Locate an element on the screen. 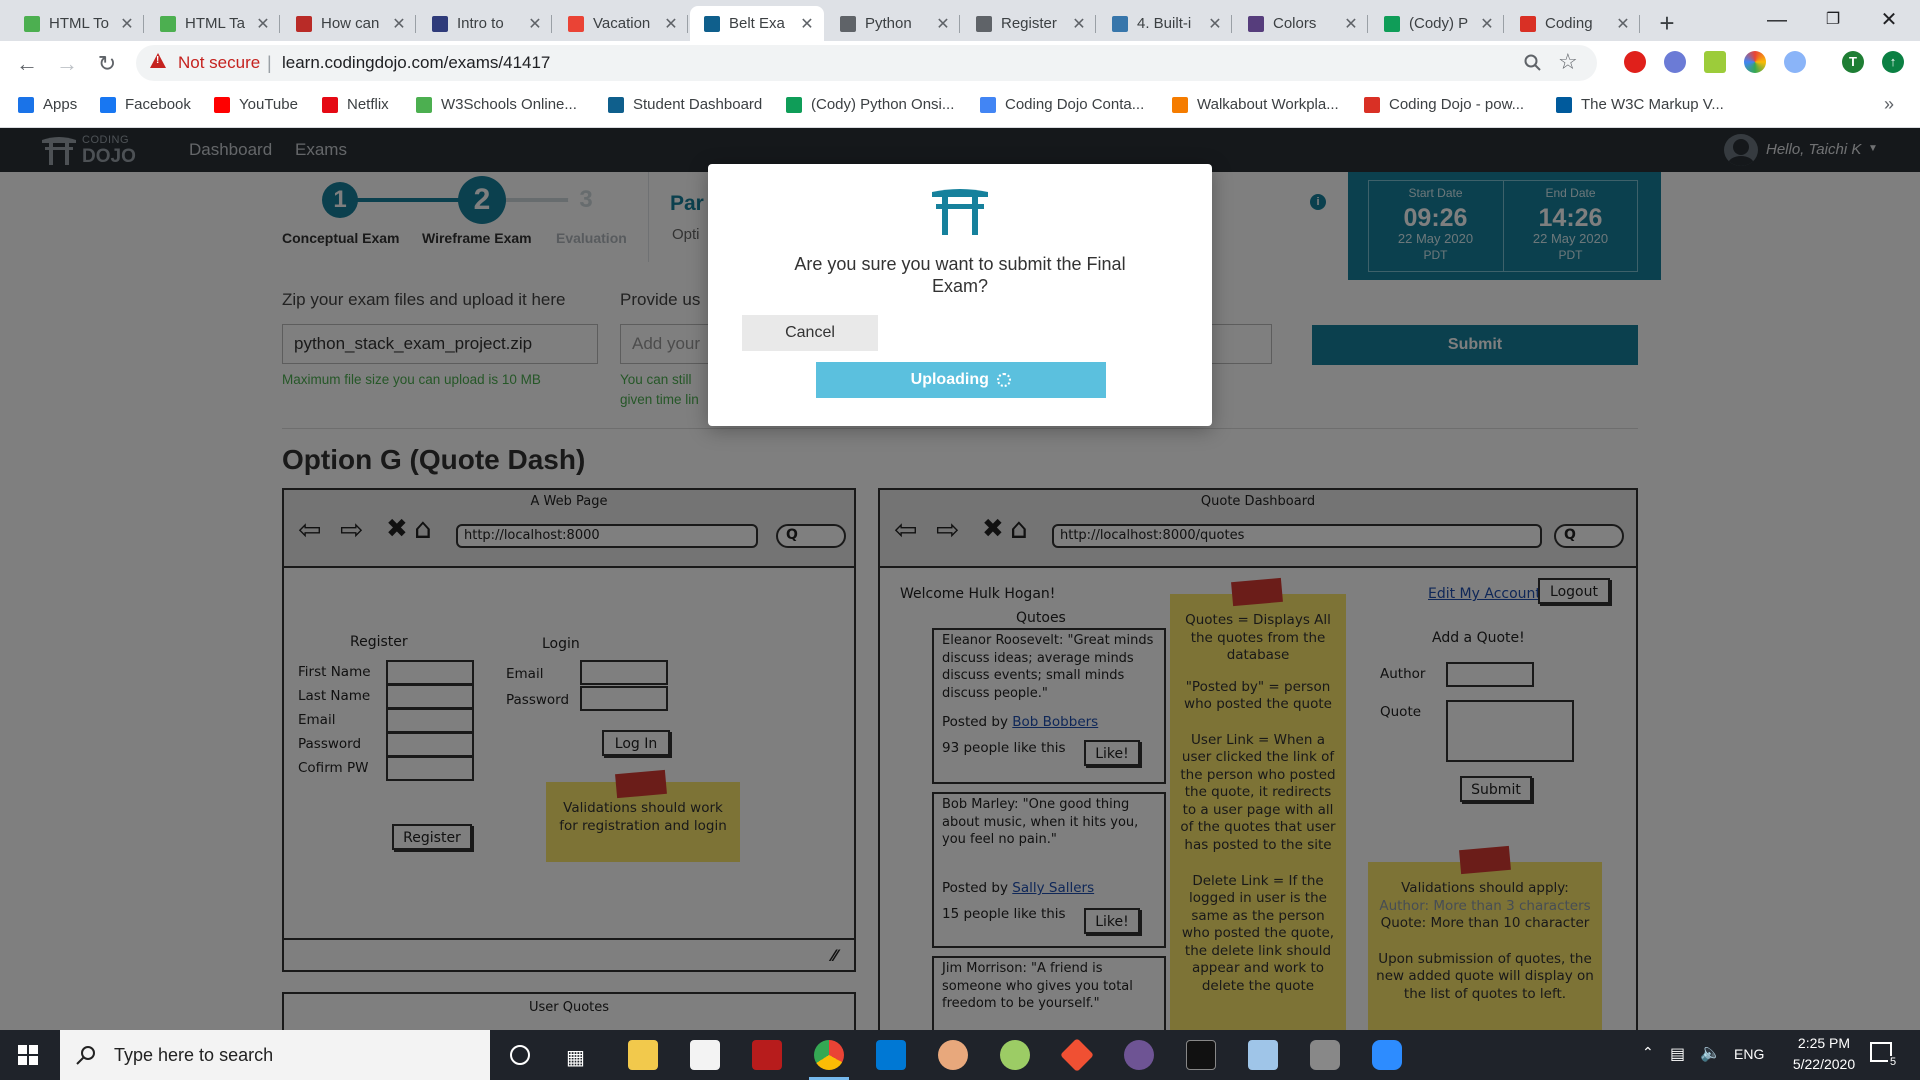 The image size is (1920, 1080). minimize-button: — is located at coordinates (1777, 20).